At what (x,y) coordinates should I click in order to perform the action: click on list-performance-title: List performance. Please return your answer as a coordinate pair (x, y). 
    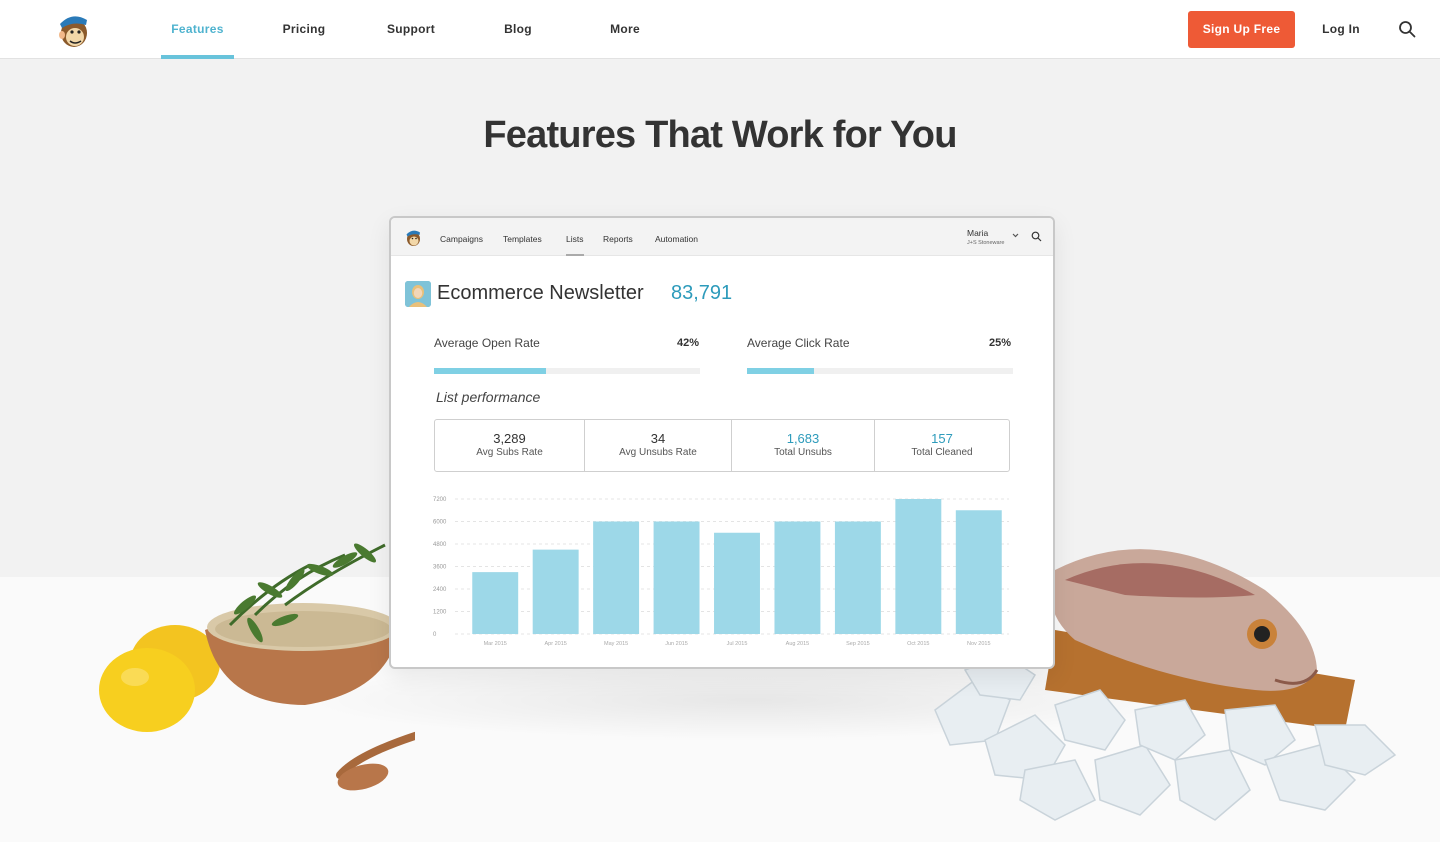
    Looking at the image, I should click on (488, 397).